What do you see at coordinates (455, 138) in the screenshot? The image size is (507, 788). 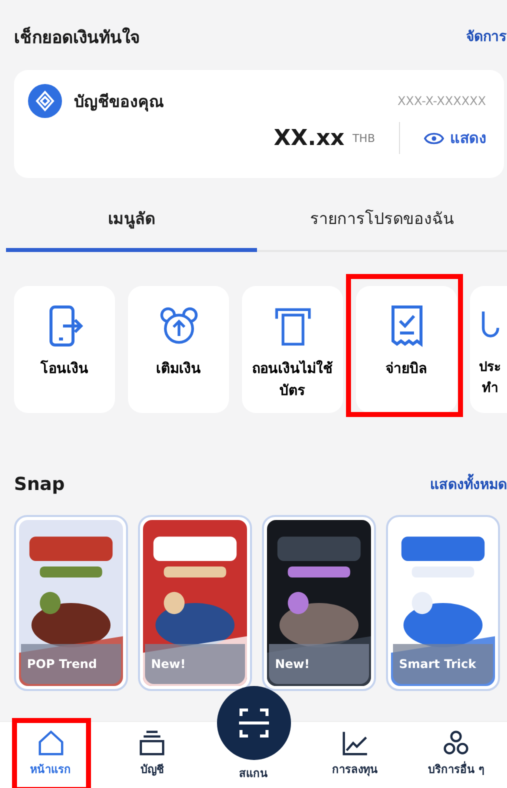 I see `show-balance-button: แสดง` at bounding box center [455, 138].